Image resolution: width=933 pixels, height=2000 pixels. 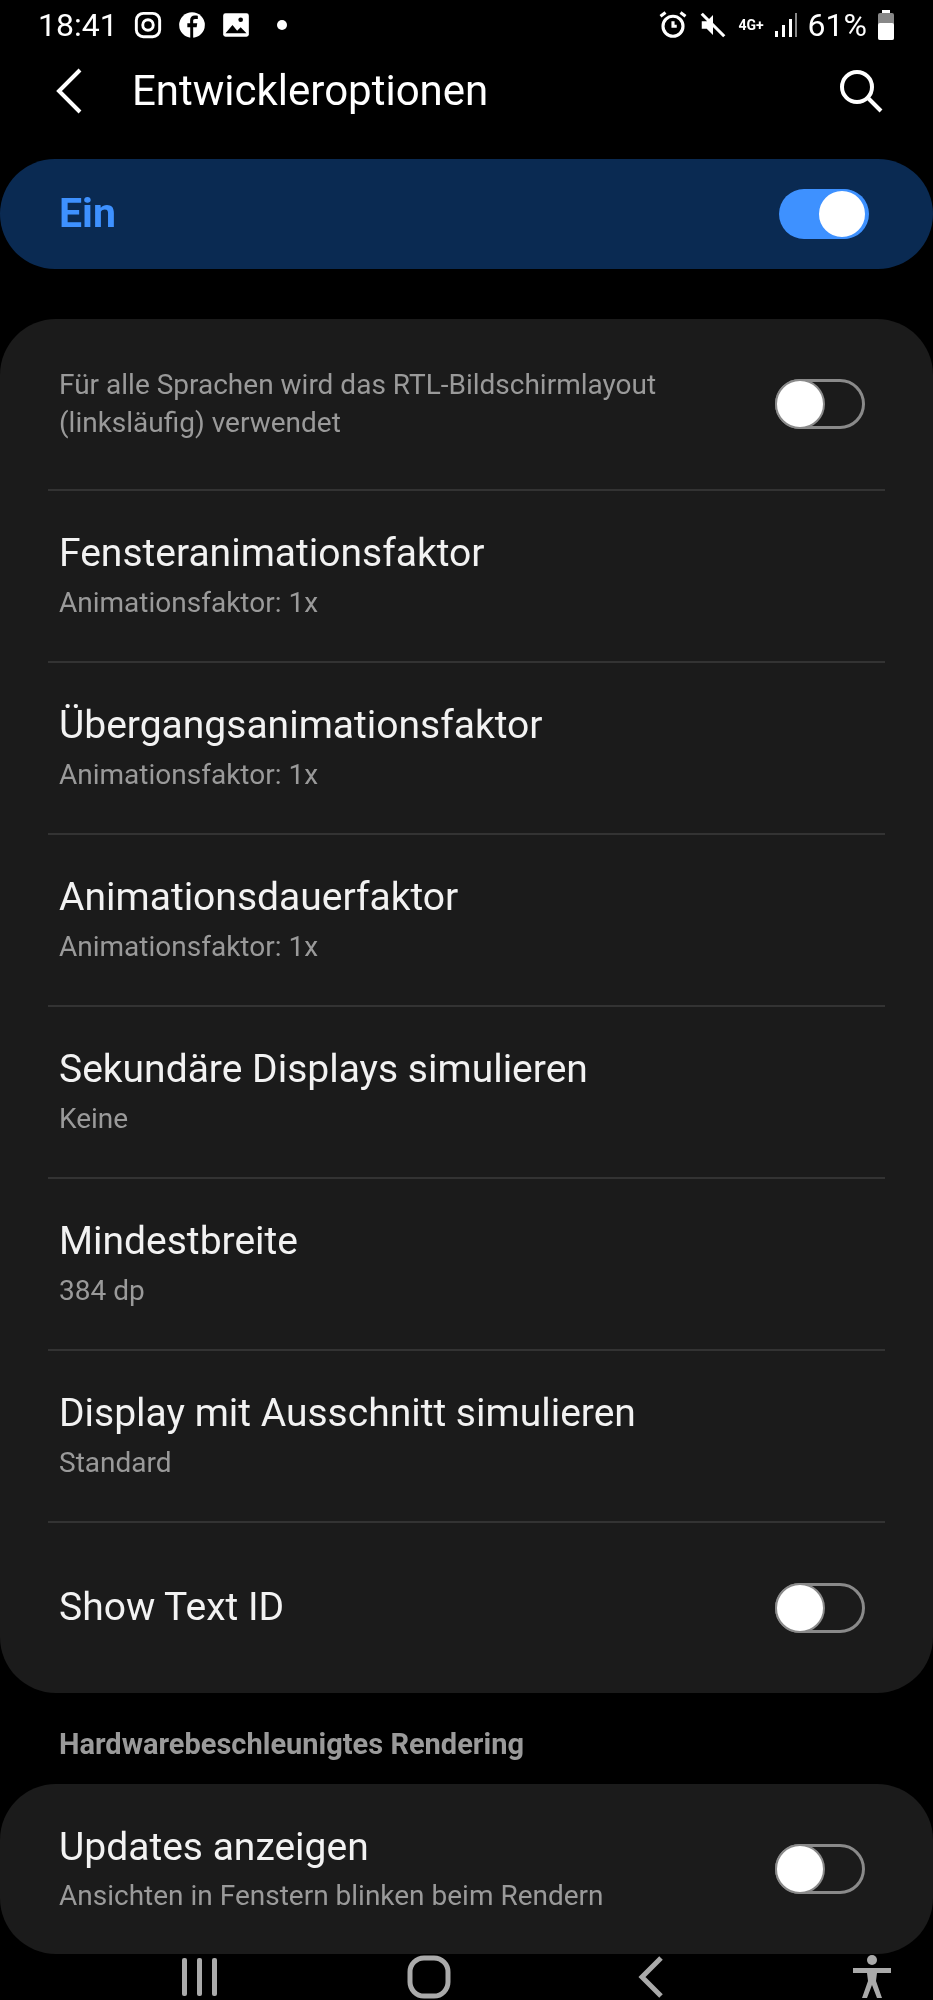 What do you see at coordinates (466, 213) in the screenshot?
I see `master-switch-card: Ein` at bounding box center [466, 213].